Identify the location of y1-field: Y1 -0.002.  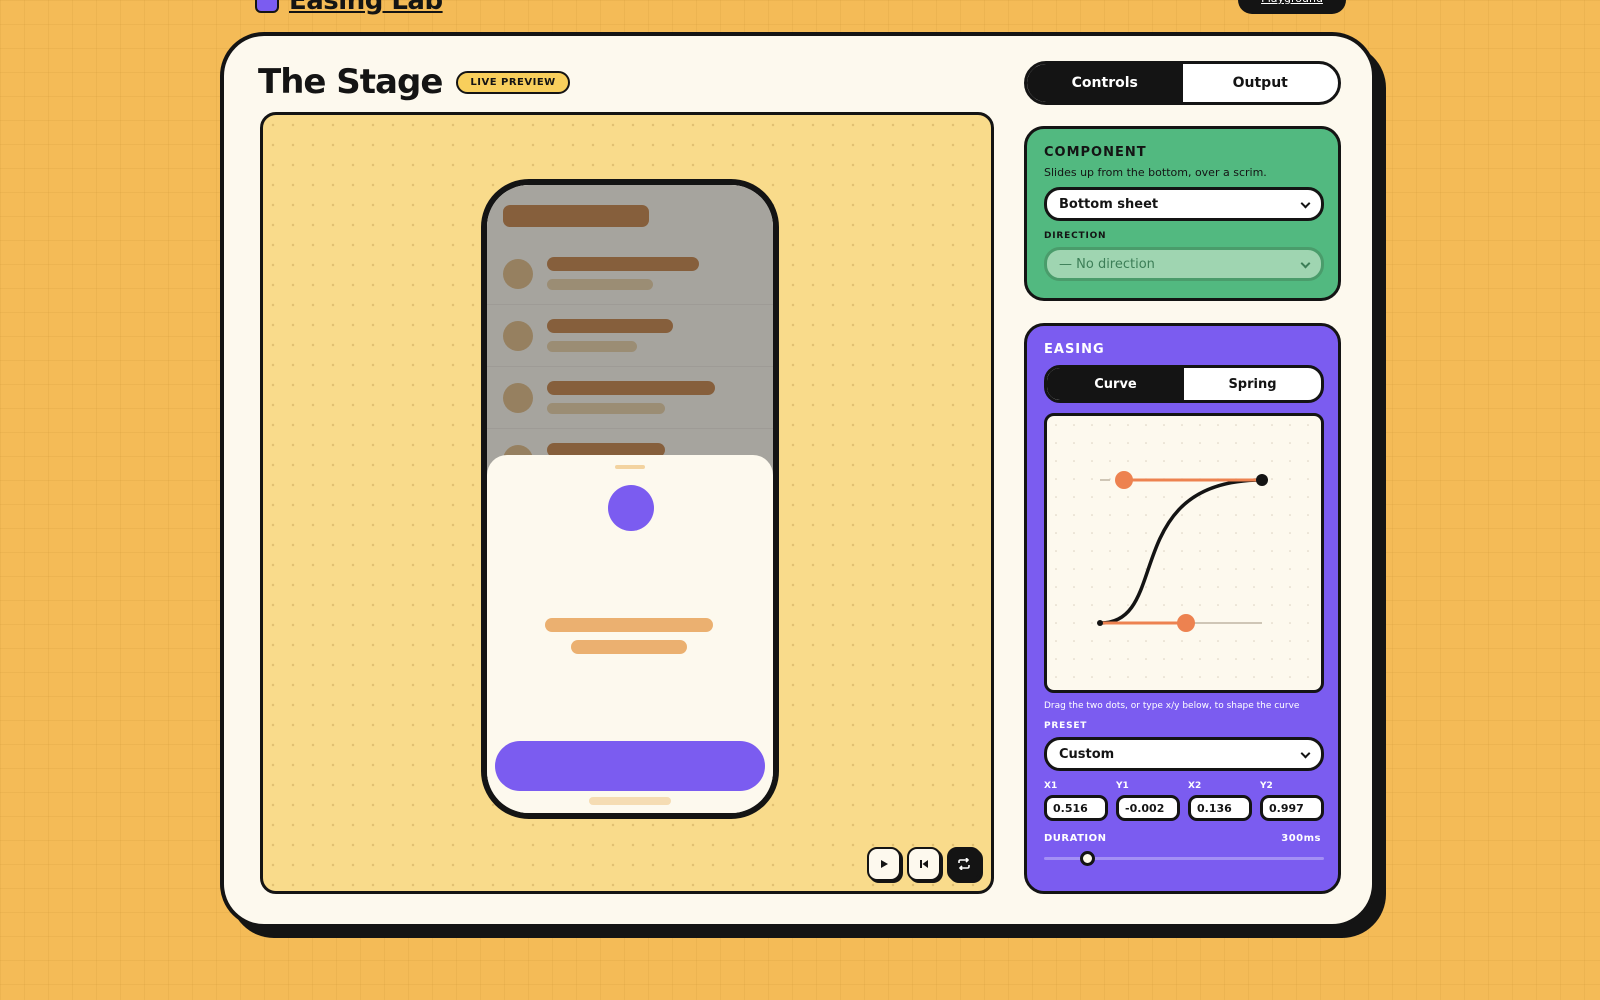
(1148, 801).